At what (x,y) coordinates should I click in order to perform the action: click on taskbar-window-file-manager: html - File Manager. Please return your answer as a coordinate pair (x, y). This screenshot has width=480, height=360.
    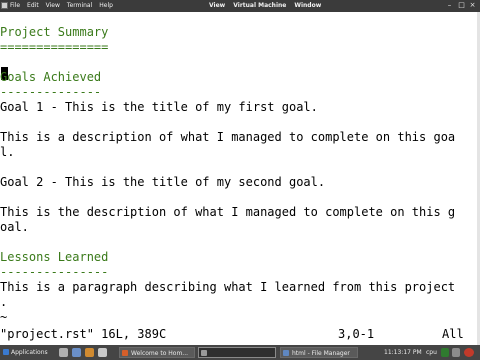
    Looking at the image, I should click on (319, 352).